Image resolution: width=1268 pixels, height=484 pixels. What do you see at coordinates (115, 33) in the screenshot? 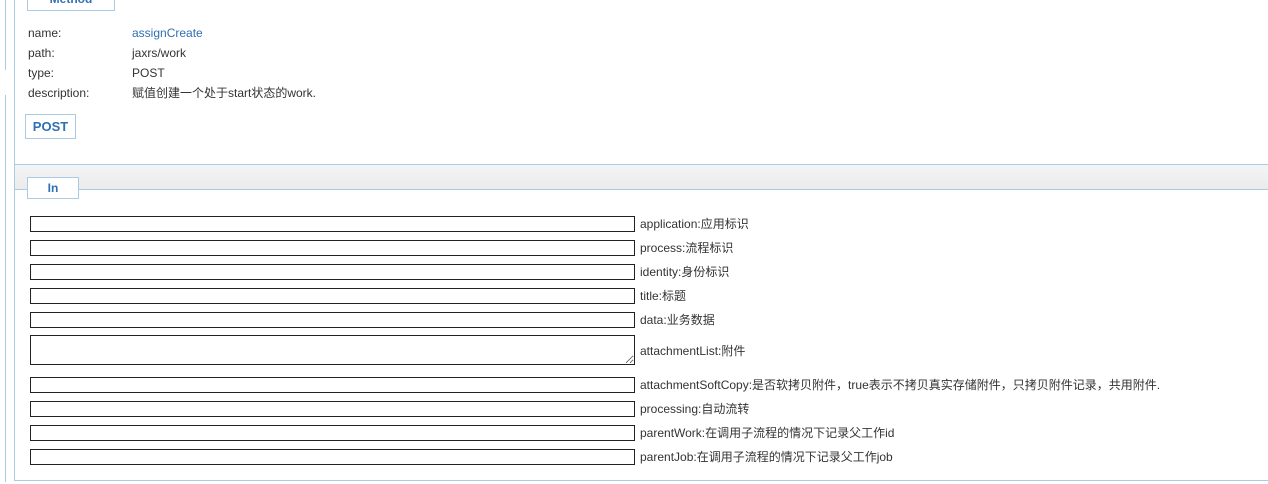
I see `method-name-row: name: assignCreate` at bounding box center [115, 33].